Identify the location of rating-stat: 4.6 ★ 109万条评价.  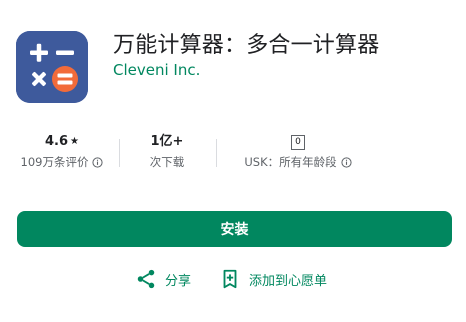
(62, 151).